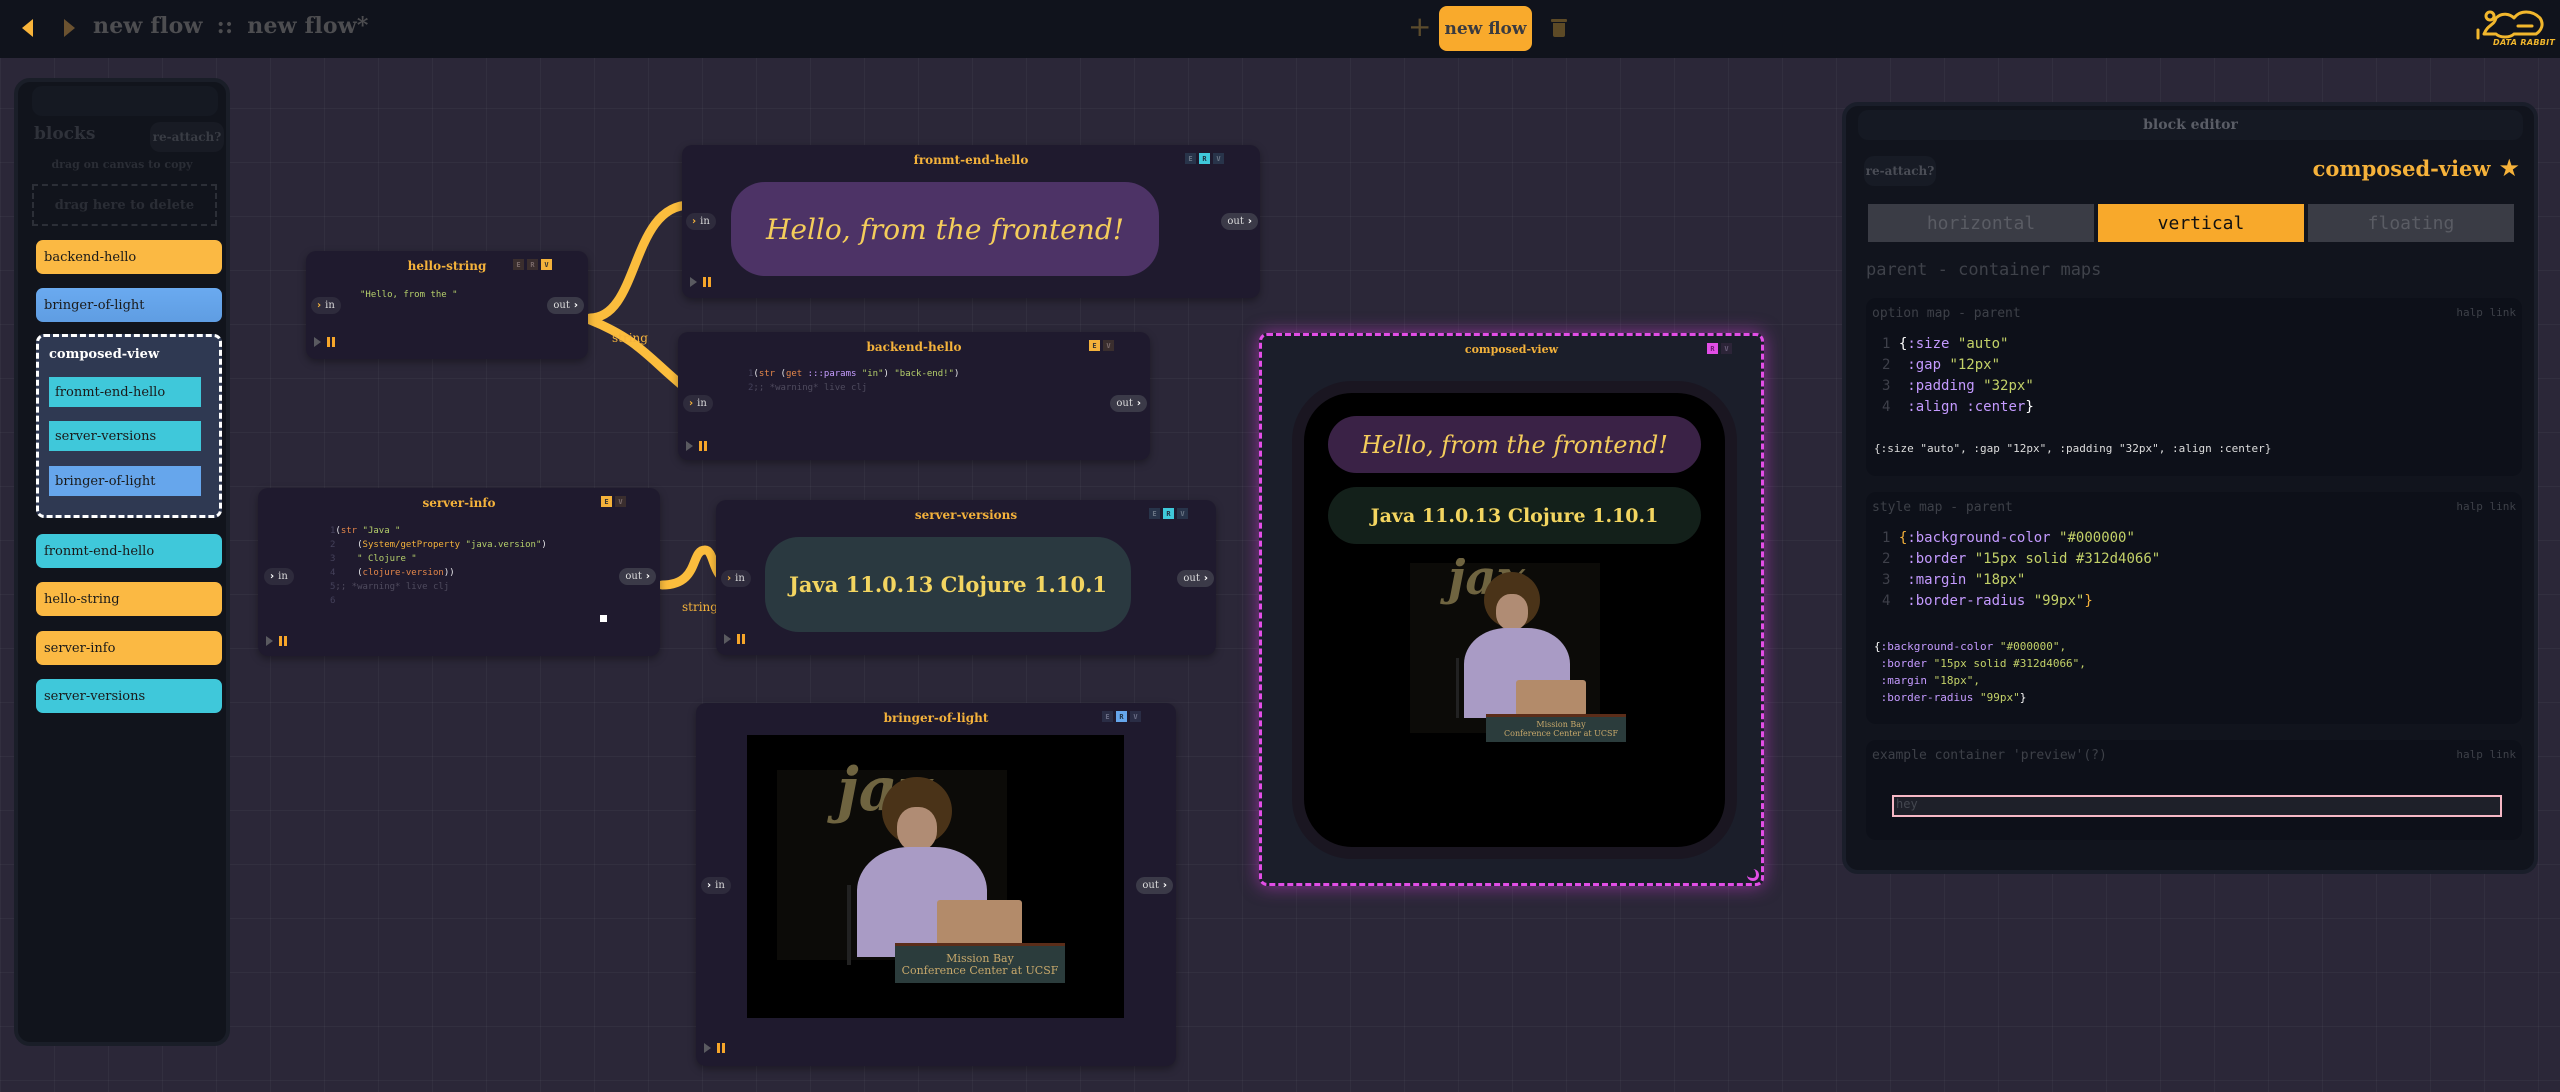  What do you see at coordinates (129, 257) in the screenshot?
I see `sidebar-item-backend-hello: backend-hello` at bounding box center [129, 257].